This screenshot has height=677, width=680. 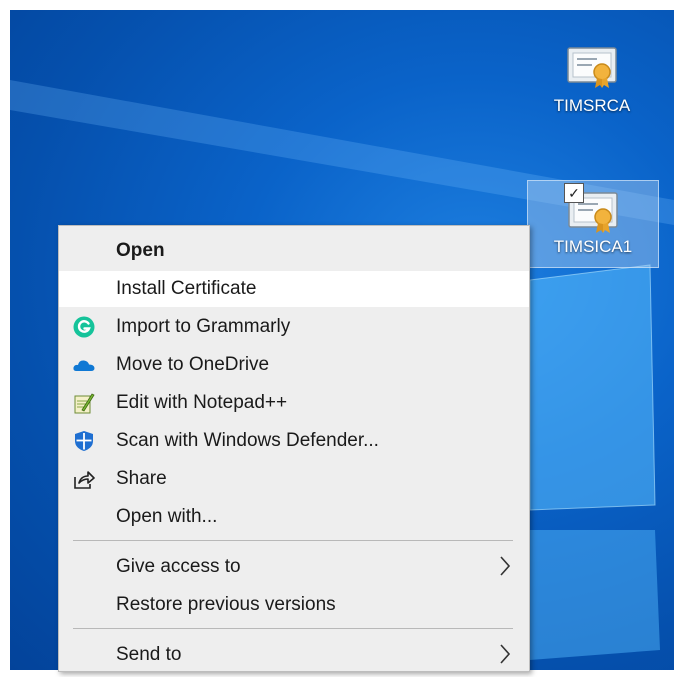 What do you see at coordinates (593, 246) in the screenshot?
I see `desktop-icon-label: TIMSICA1` at bounding box center [593, 246].